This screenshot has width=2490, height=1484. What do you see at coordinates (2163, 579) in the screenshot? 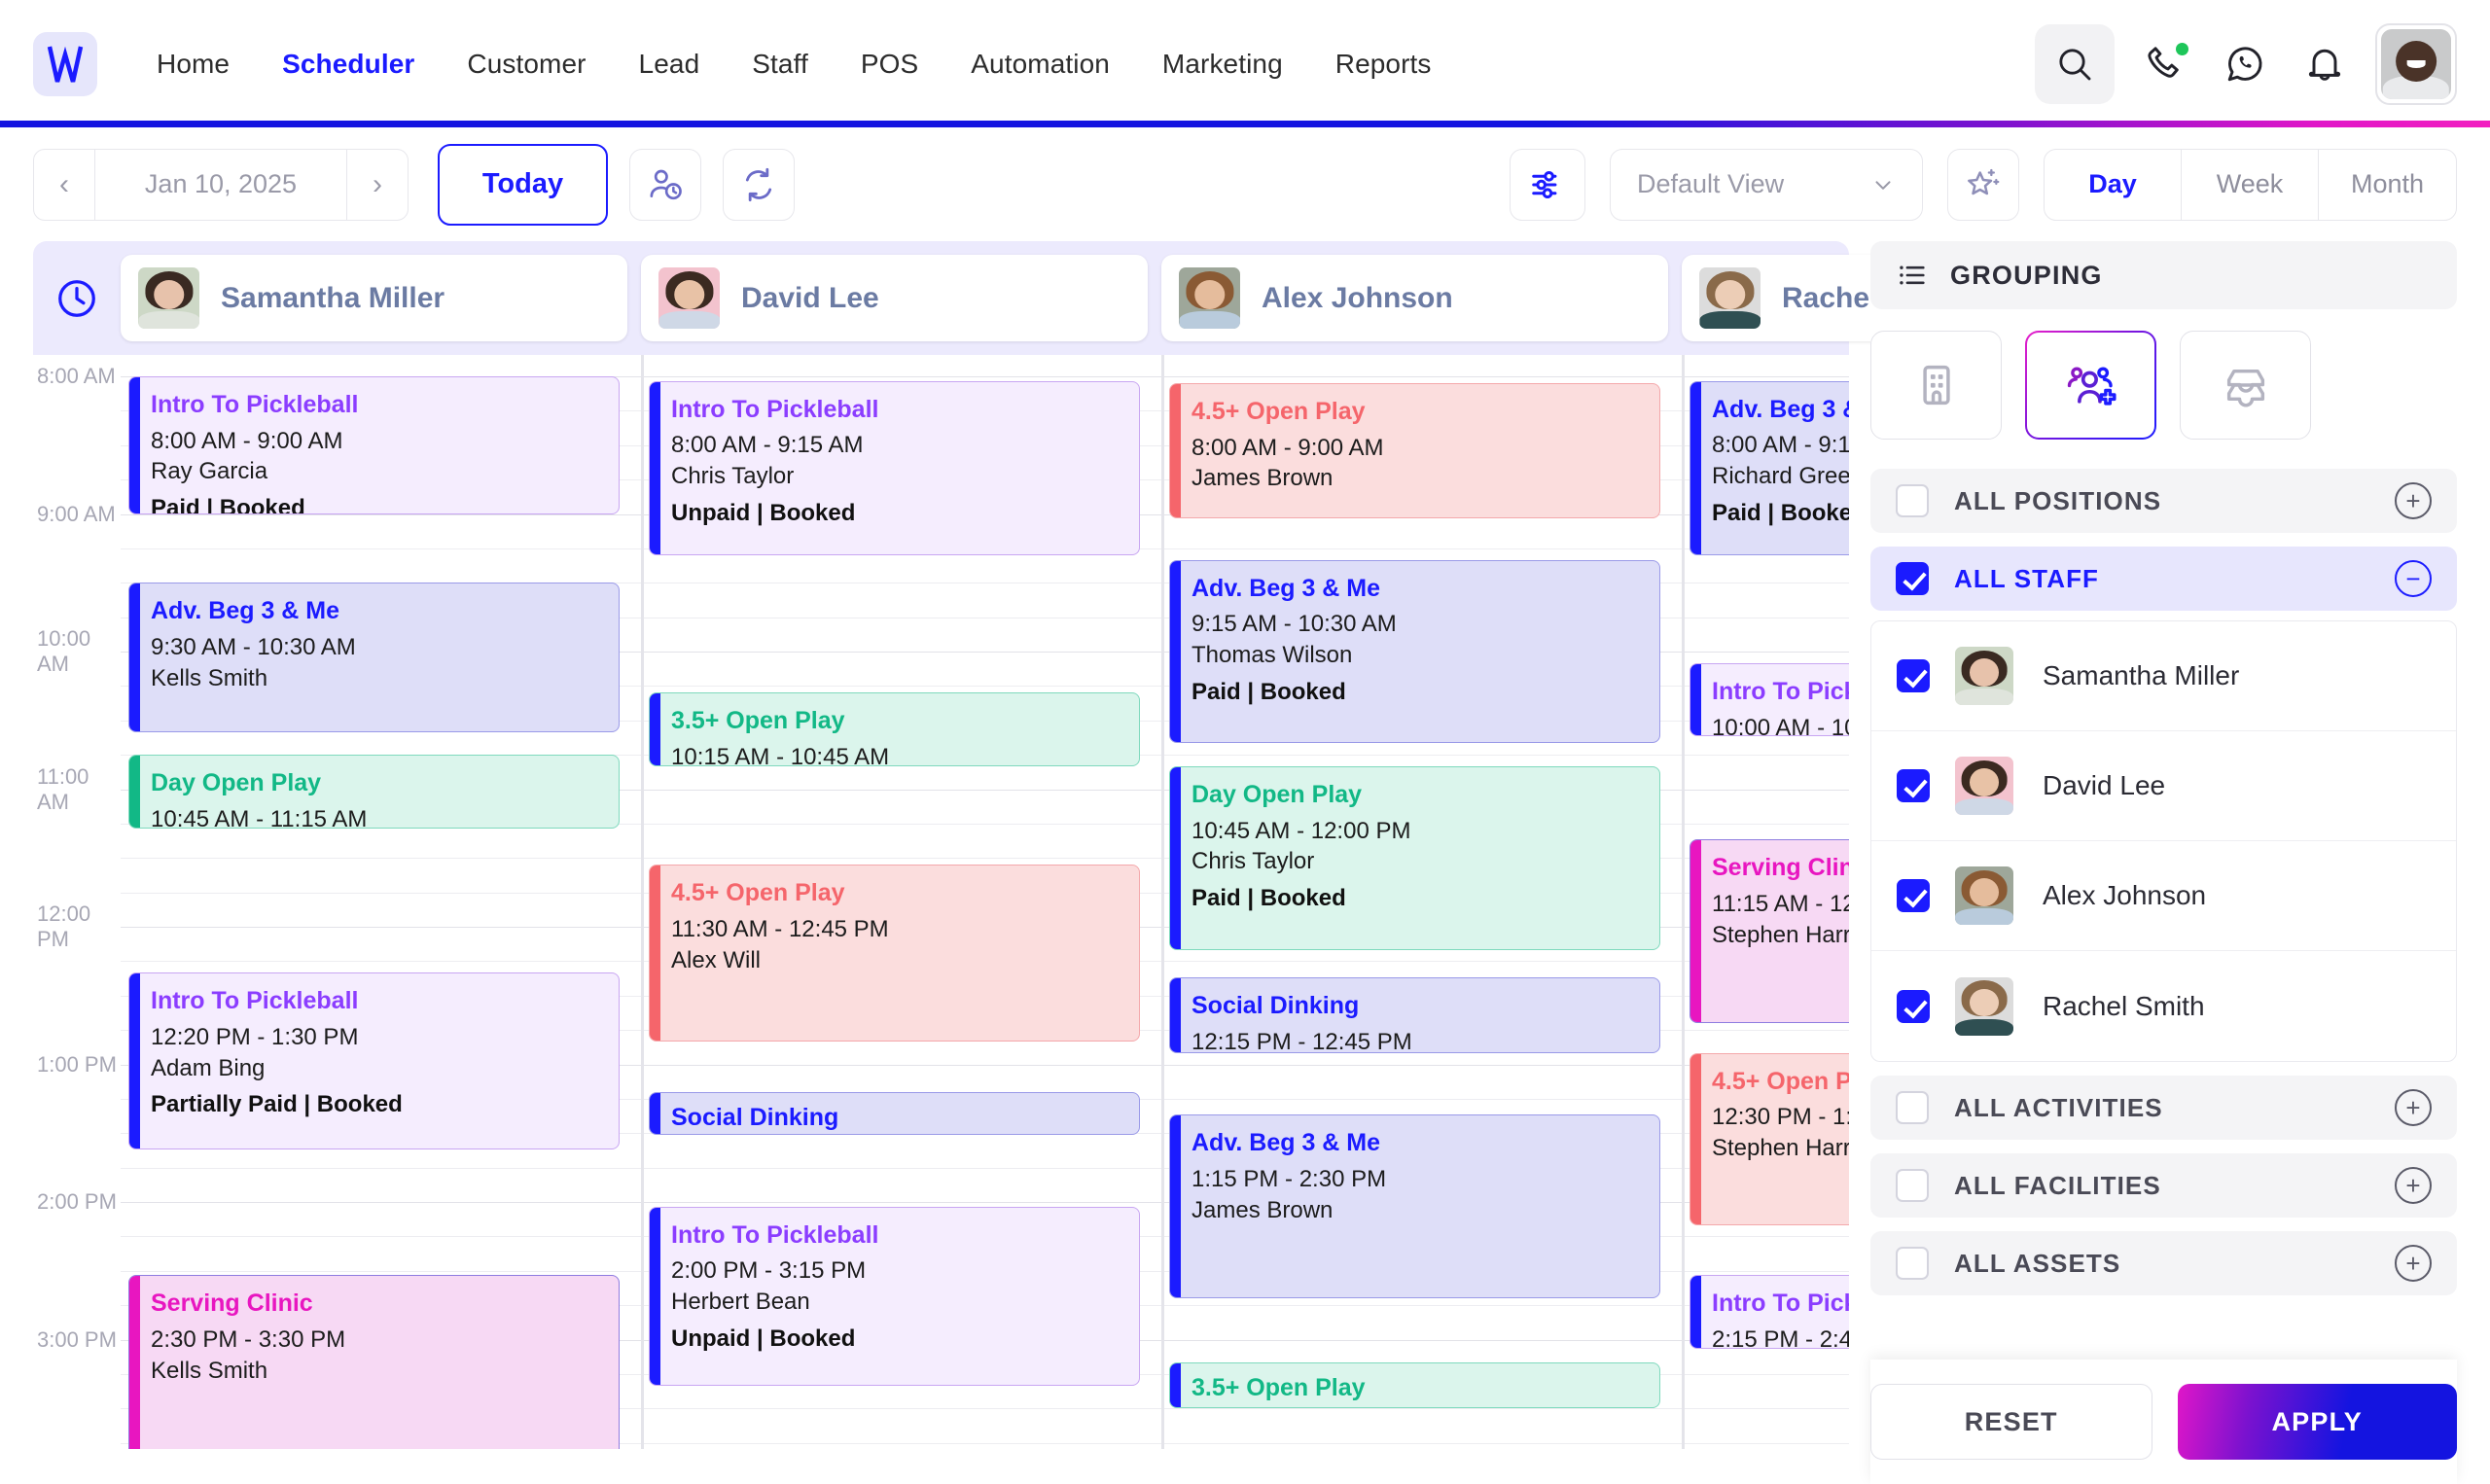
I see `group-row-all-staff: ALL STAFF −` at bounding box center [2163, 579].